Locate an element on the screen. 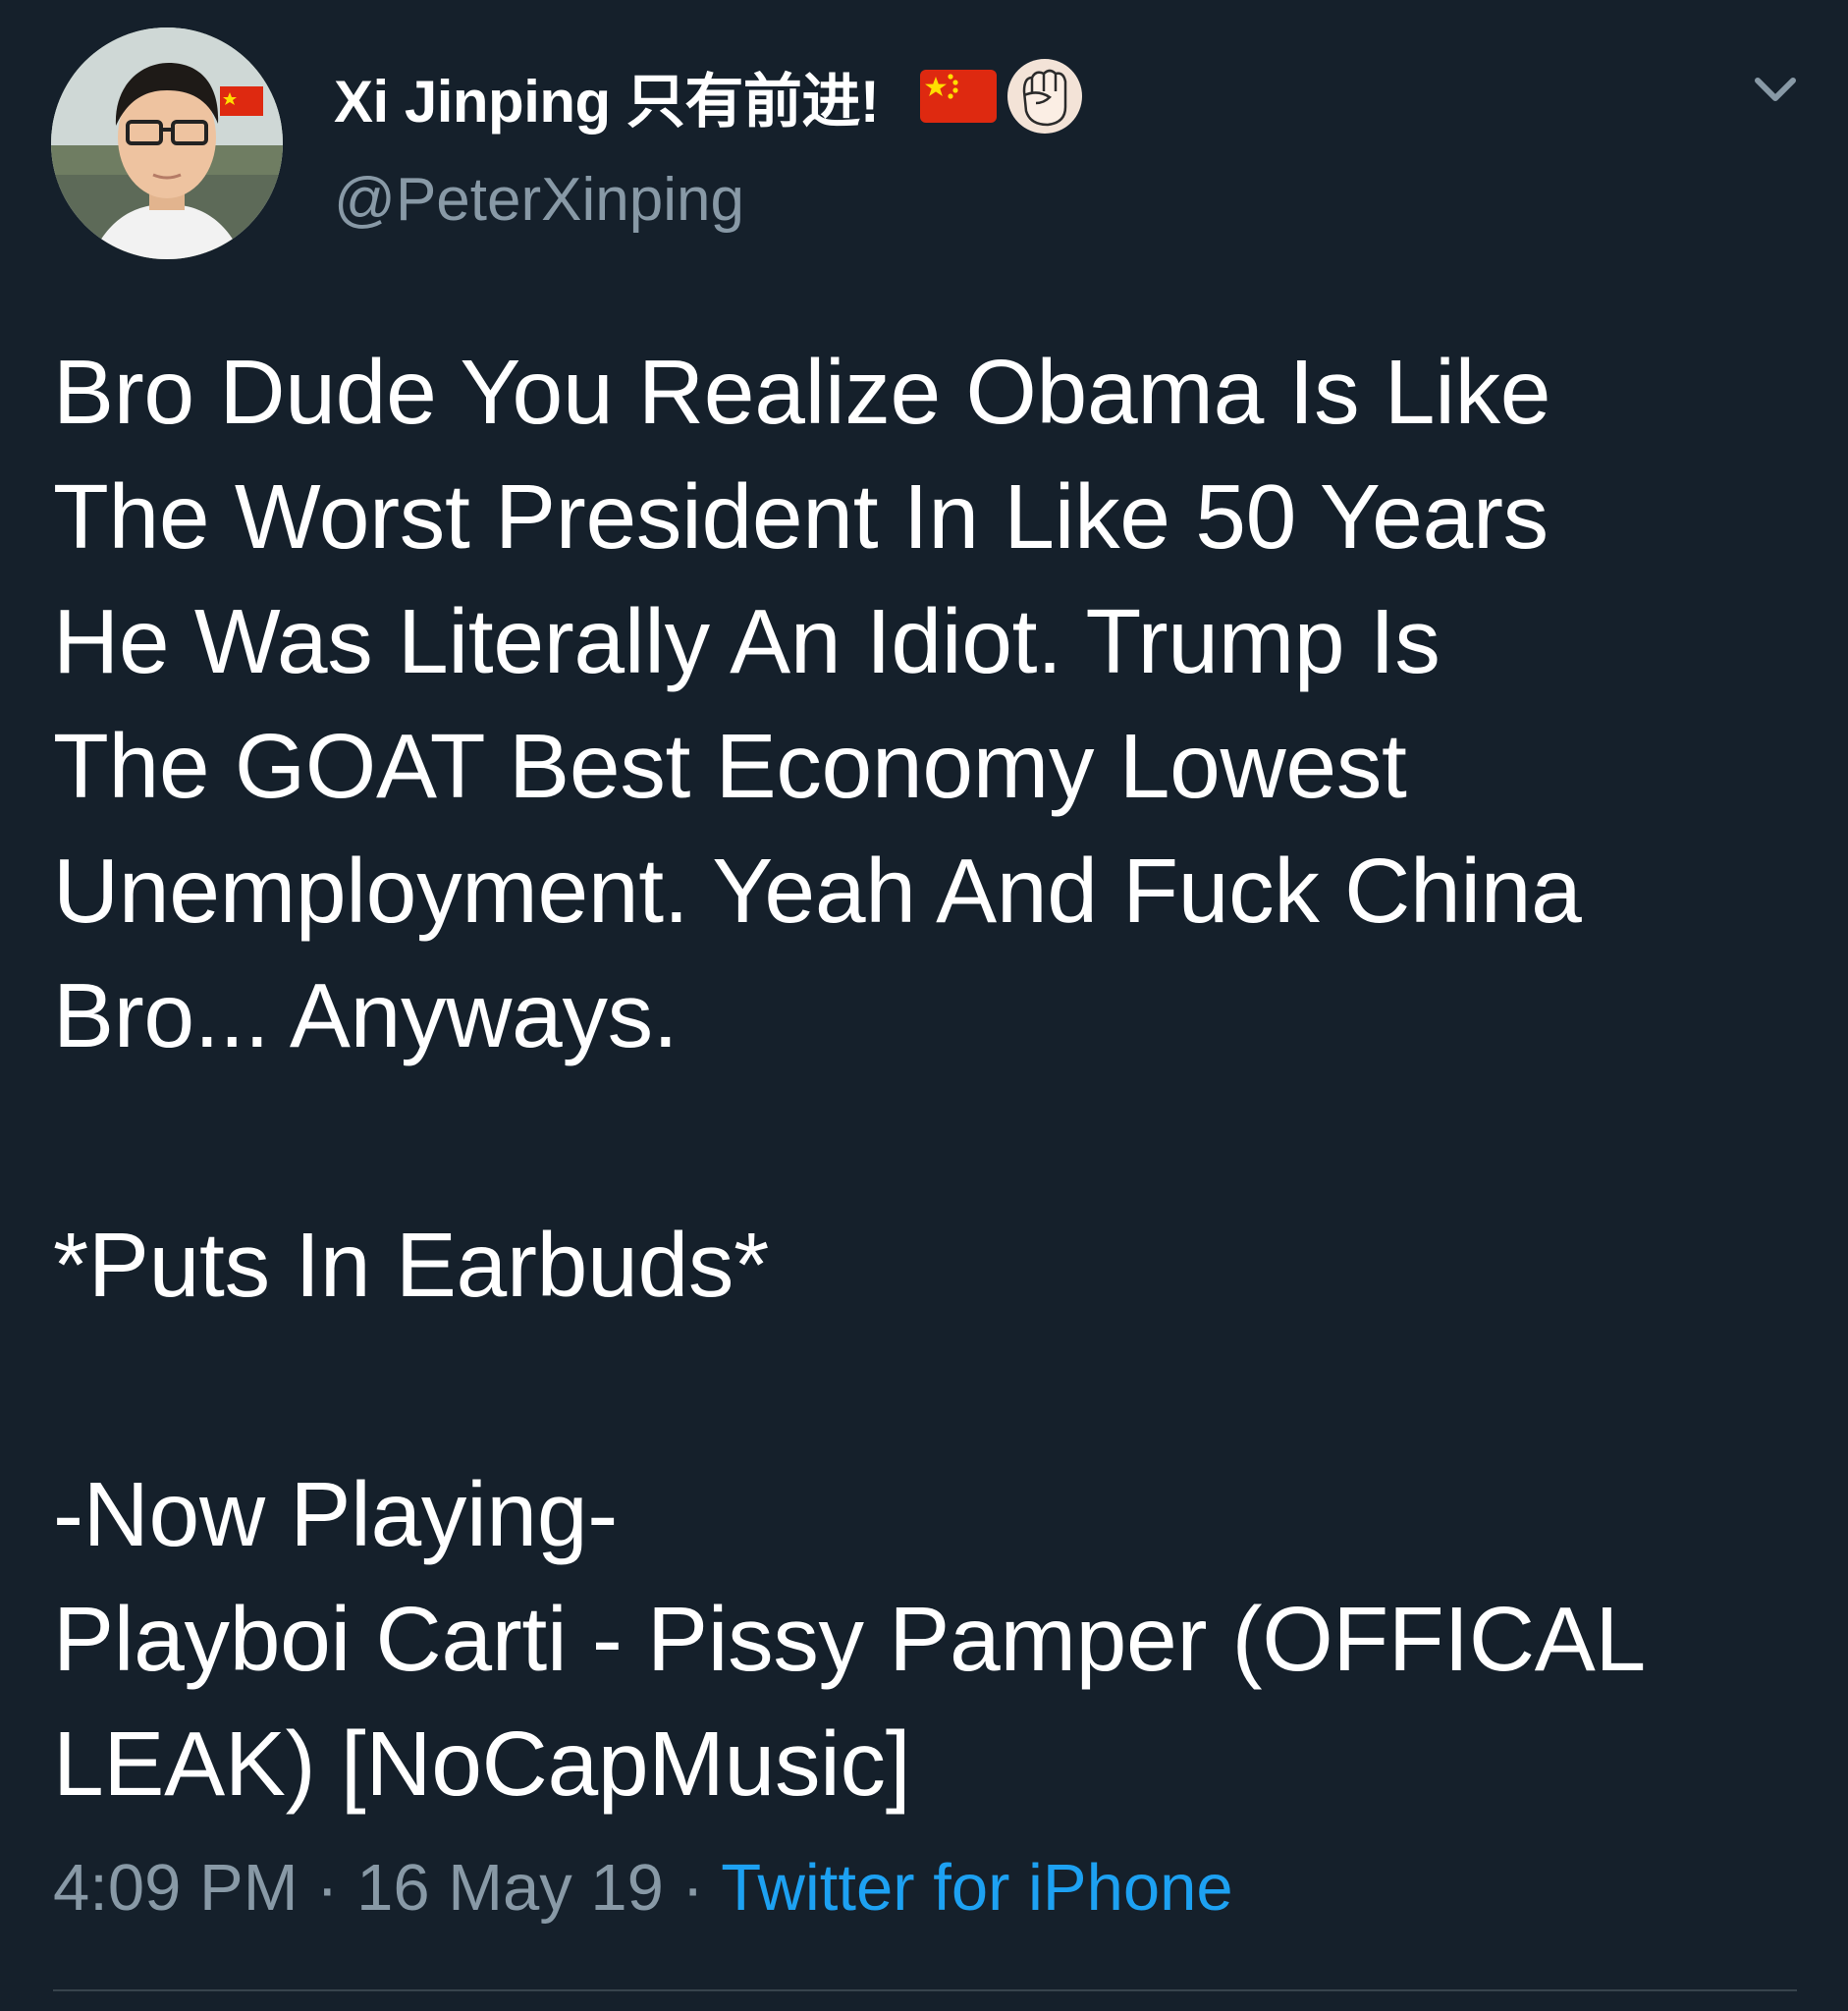 This screenshot has width=1848, height=2011. tweet-date: 16 May 19 is located at coordinates (510, 1888).